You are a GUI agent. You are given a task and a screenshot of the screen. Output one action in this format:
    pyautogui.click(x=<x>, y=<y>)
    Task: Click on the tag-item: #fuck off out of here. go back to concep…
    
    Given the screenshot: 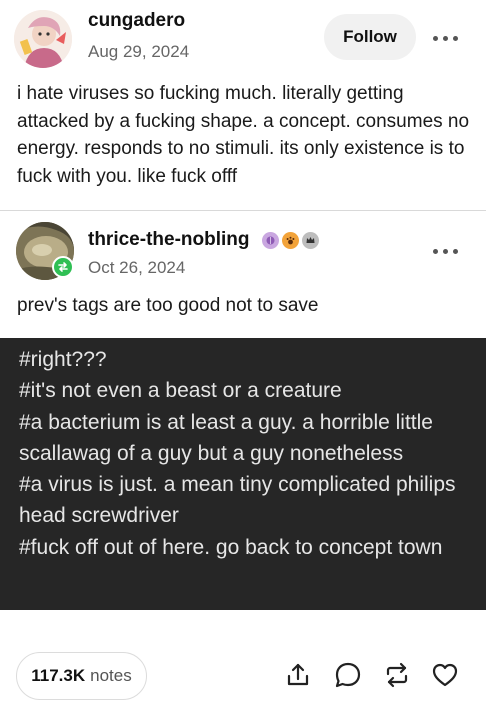 What is the action you would take?
    pyautogui.click(x=243, y=547)
    